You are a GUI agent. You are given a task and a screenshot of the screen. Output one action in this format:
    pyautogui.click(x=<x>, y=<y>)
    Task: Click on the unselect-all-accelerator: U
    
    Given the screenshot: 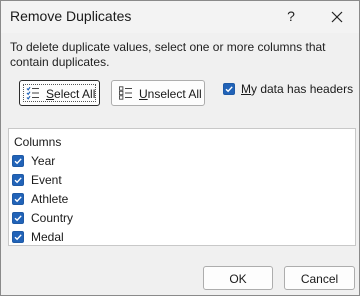 What is the action you would take?
    pyautogui.click(x=143, y=94)
    